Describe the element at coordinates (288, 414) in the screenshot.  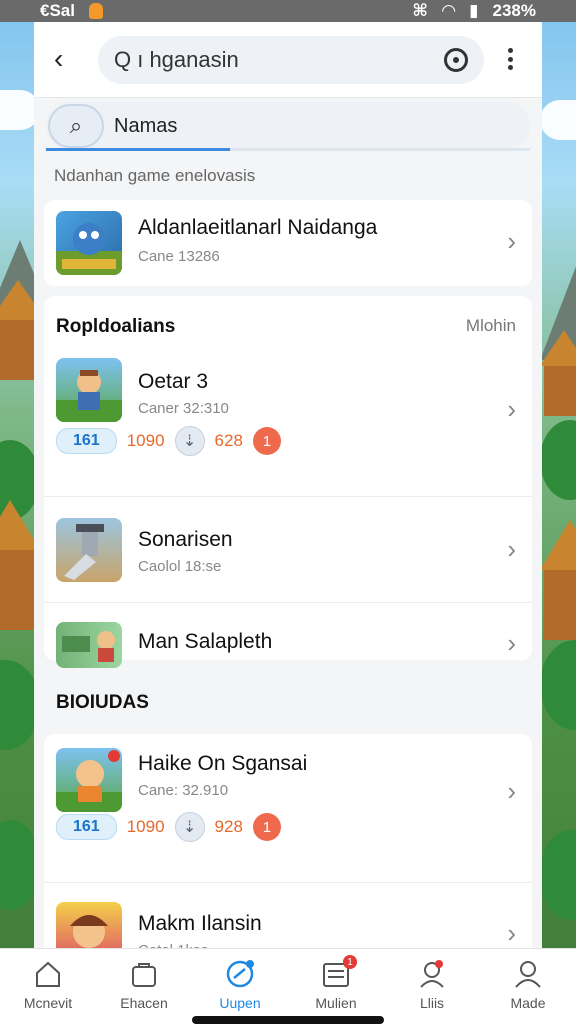
I see `list-item: Oetar 3 Caner 32:310 161 1090 ⇣ 628 1 ›` at that location.